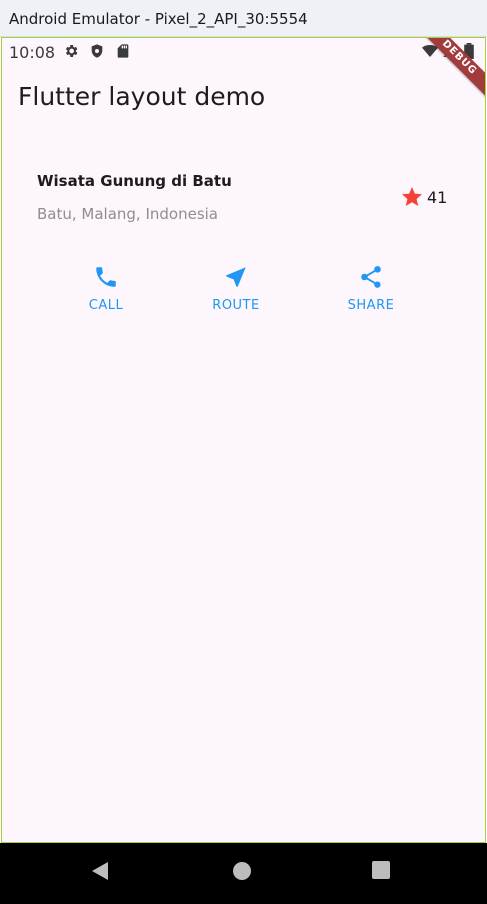 The width and height of the screenshot is (487, 904). What do you see at coordinates (106, 294) in the screenshot?
I see `call-button: CALL` at bounding box center [106, 294].